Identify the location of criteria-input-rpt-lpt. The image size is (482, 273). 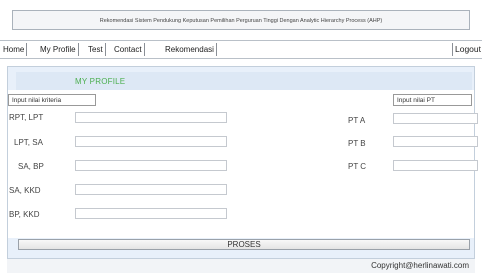
(151, 117).